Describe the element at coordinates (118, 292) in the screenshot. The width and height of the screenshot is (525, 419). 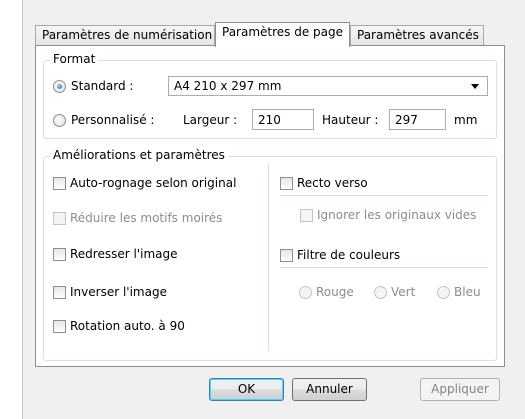
I see `invert-label: Inverser l'image` at that location.